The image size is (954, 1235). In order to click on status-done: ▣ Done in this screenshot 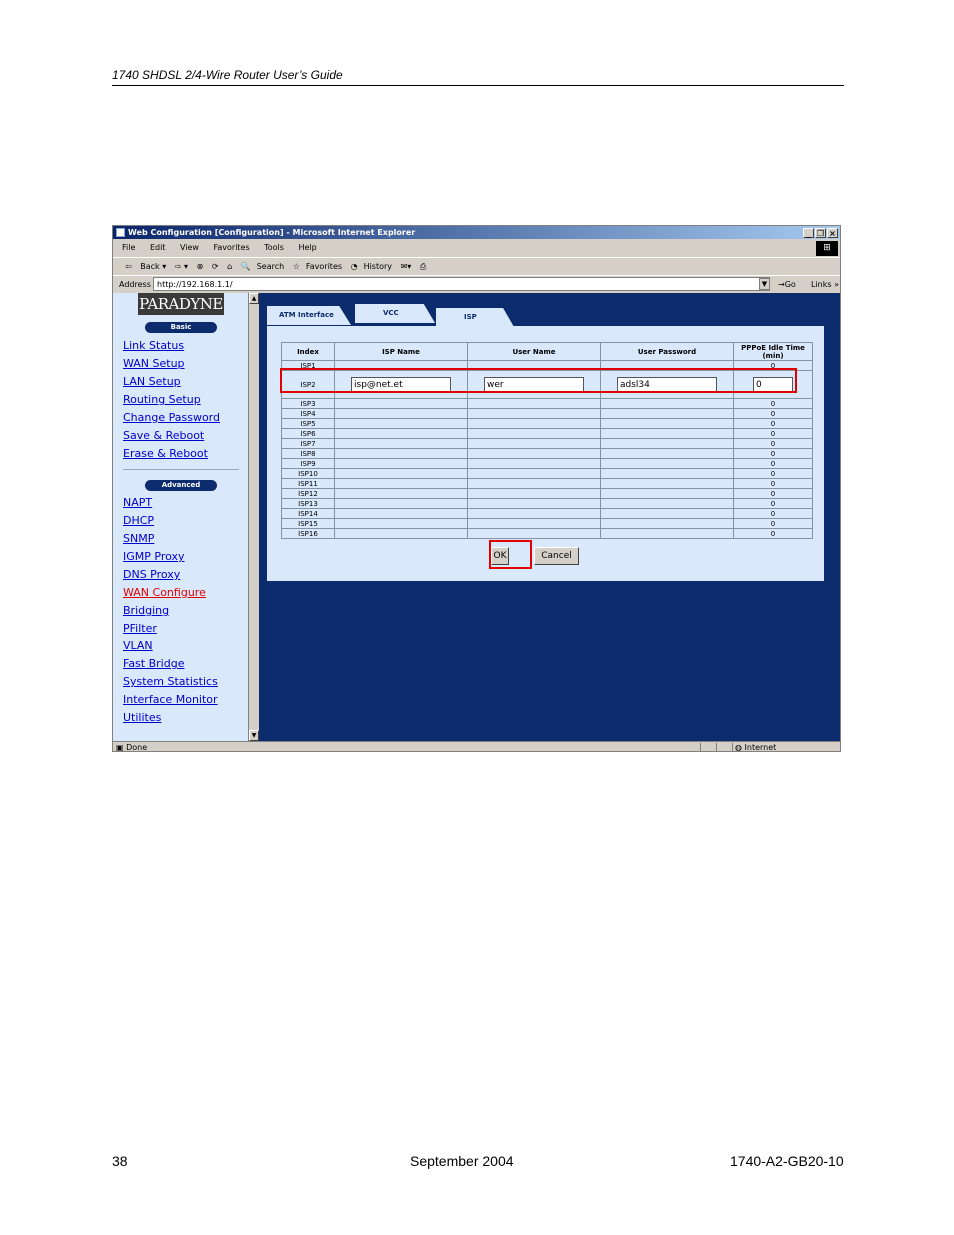, I will do `click(131, 747)`.